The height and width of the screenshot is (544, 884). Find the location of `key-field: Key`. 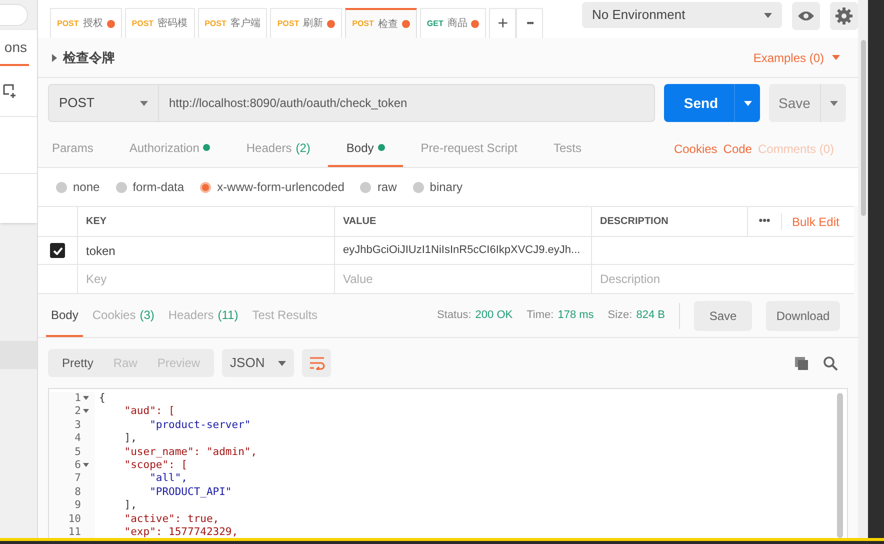

key-field: Key is located at coordinates (206, 279).